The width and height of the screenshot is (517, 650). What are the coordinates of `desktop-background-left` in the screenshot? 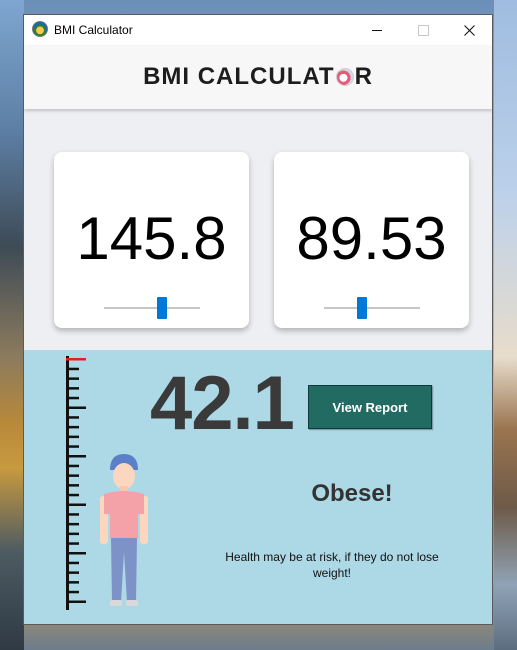 It's located at (12, 325).